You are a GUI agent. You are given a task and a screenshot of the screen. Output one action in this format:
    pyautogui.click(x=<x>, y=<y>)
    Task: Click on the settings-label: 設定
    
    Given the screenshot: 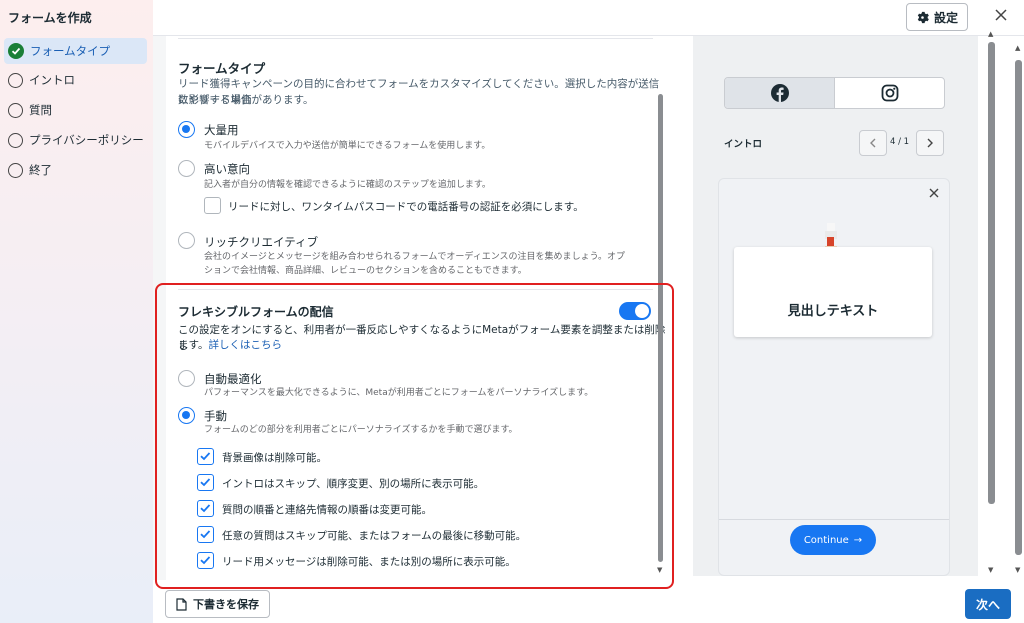 What is the action you would take?
    pyautogui.click(x=945, y=17)
    